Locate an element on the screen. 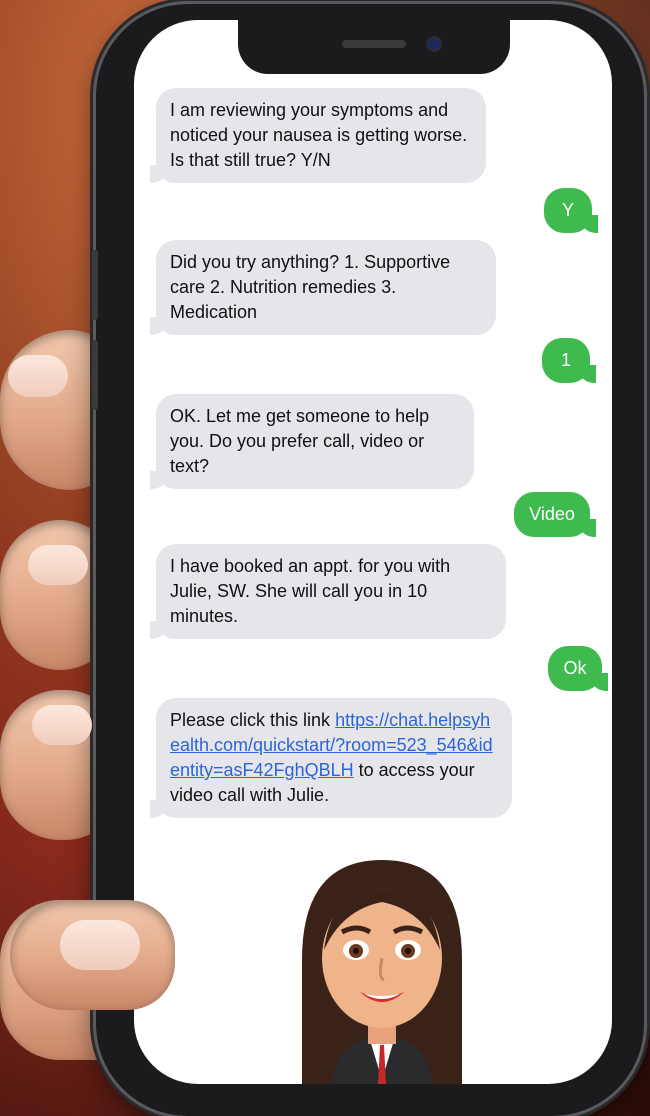 This screenshot has width=650, height=1116. notch is located at coordinates (374, 47).